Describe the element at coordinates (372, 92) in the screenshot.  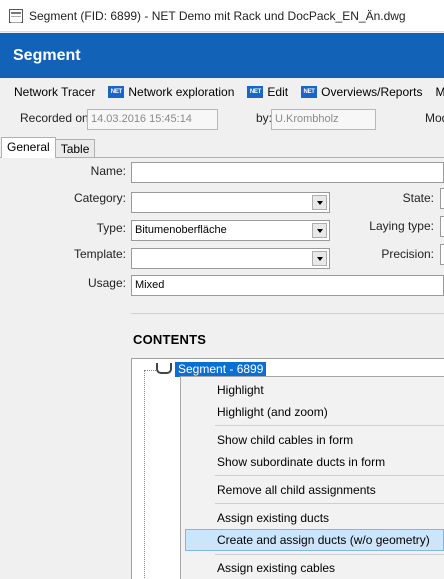
I see `menu-overviews-reports-label: Overviews/Reports` at that location.